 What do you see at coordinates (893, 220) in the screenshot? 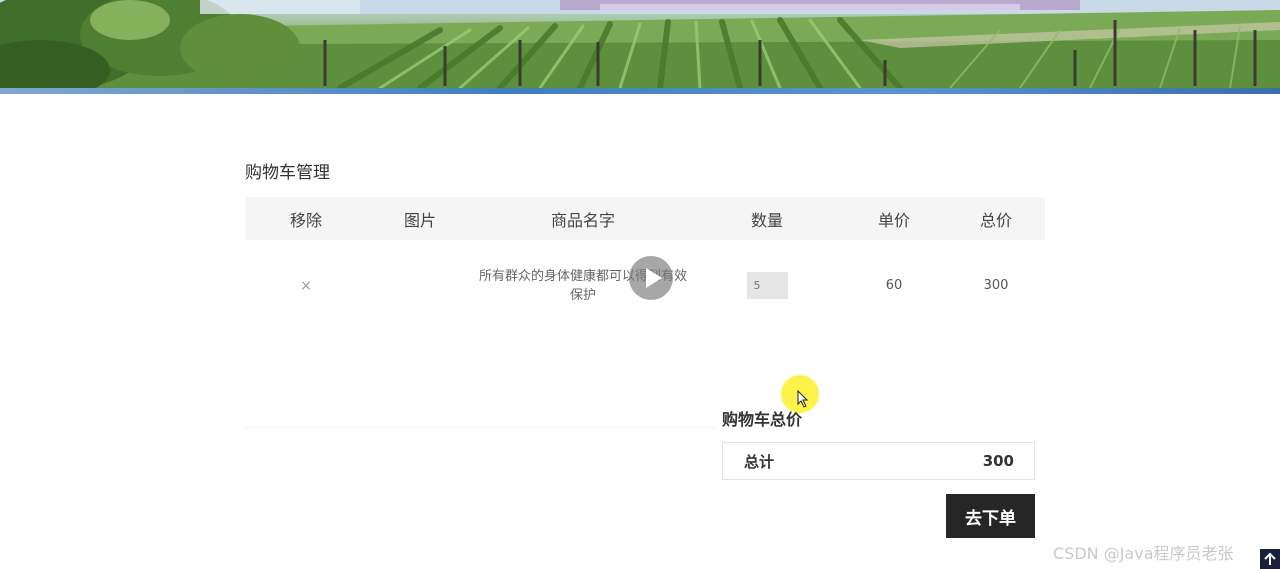
I see `header-unit-price: 单价` at bounding box center [893, 220].